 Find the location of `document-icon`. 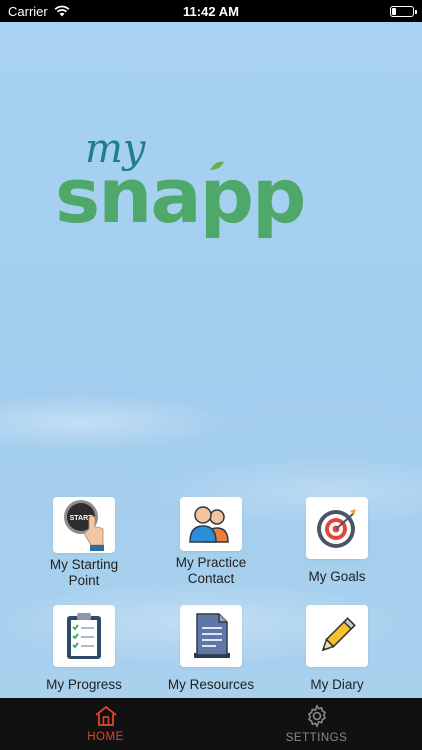

document-icon is located at coordinates (212, 635).